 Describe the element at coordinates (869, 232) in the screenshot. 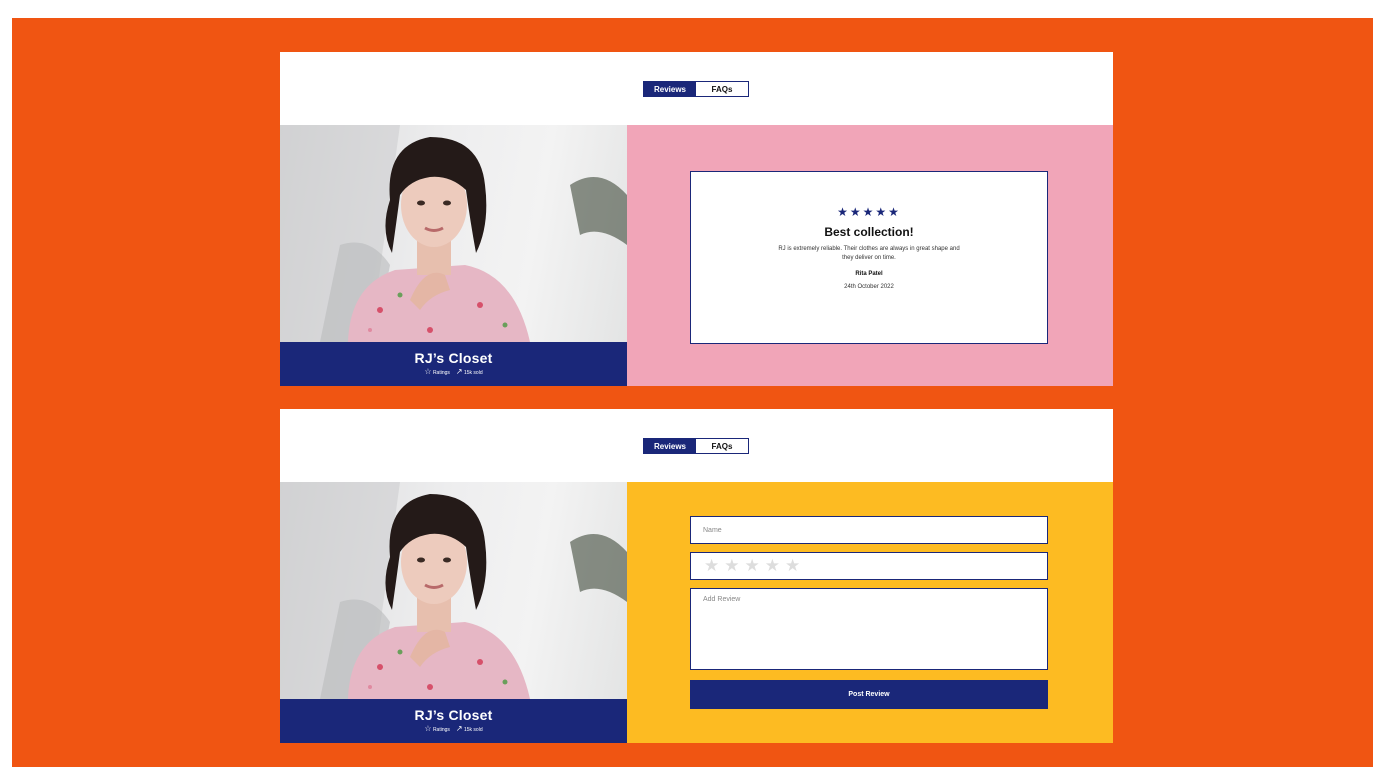

I see `review-title: Best collection!` at that location.